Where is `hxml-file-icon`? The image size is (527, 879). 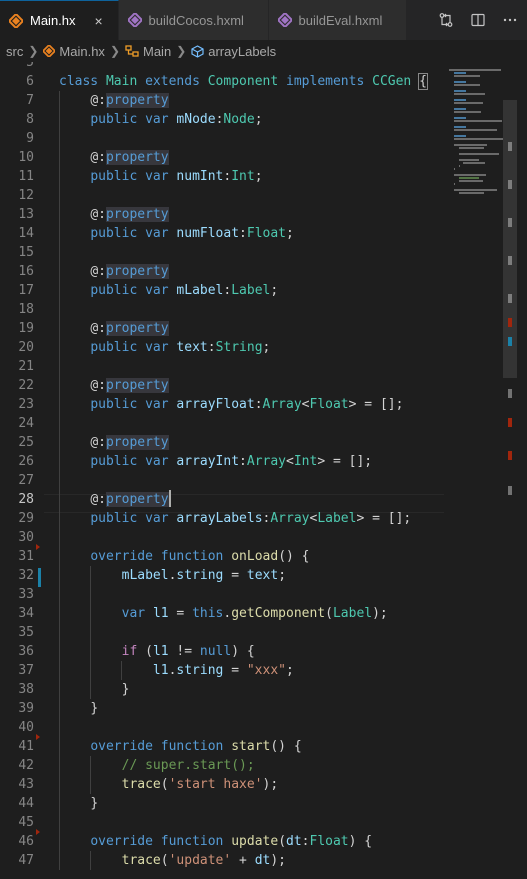 hxml-file-icon is located at coordinates (135, 20).